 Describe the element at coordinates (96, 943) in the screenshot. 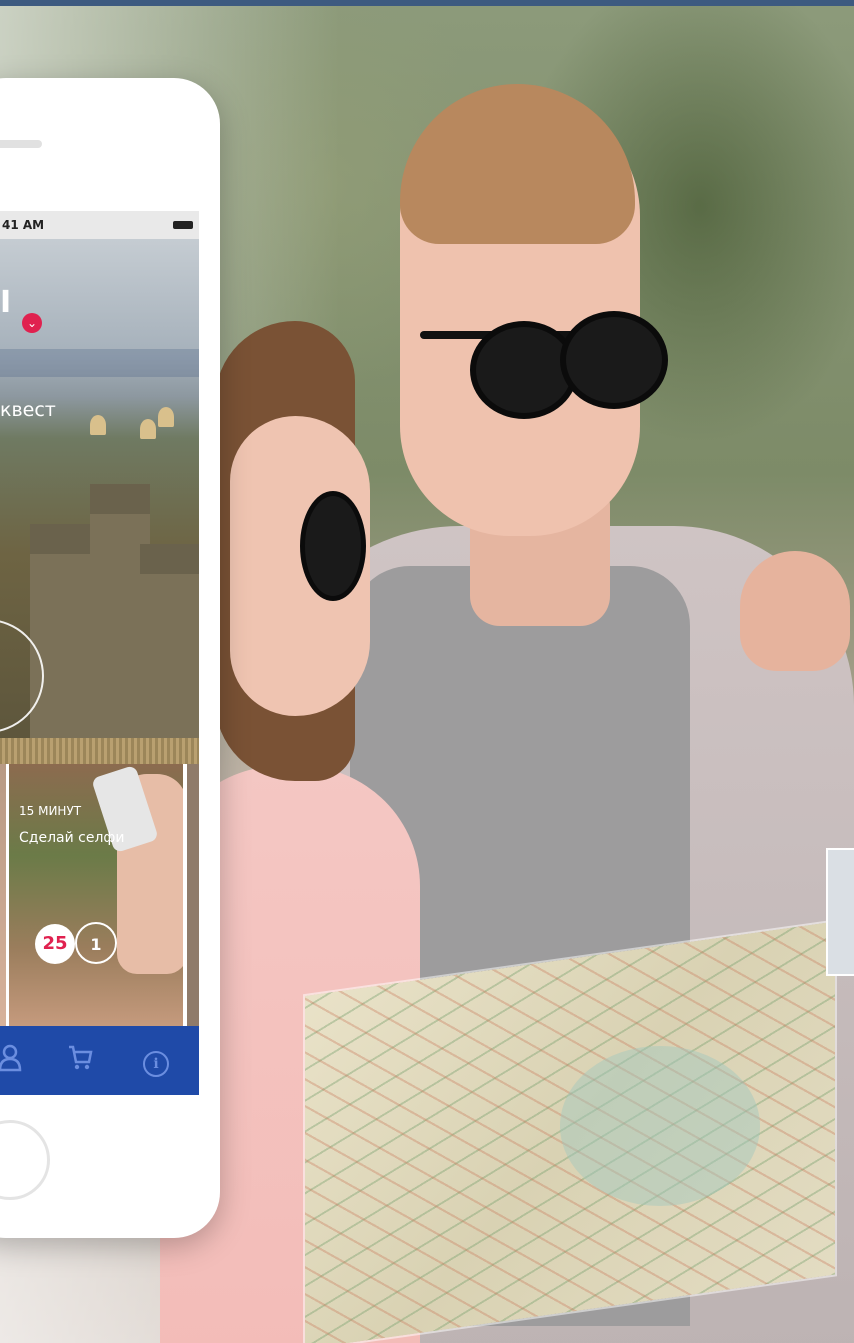

I see `level-badge: 1` at that location.